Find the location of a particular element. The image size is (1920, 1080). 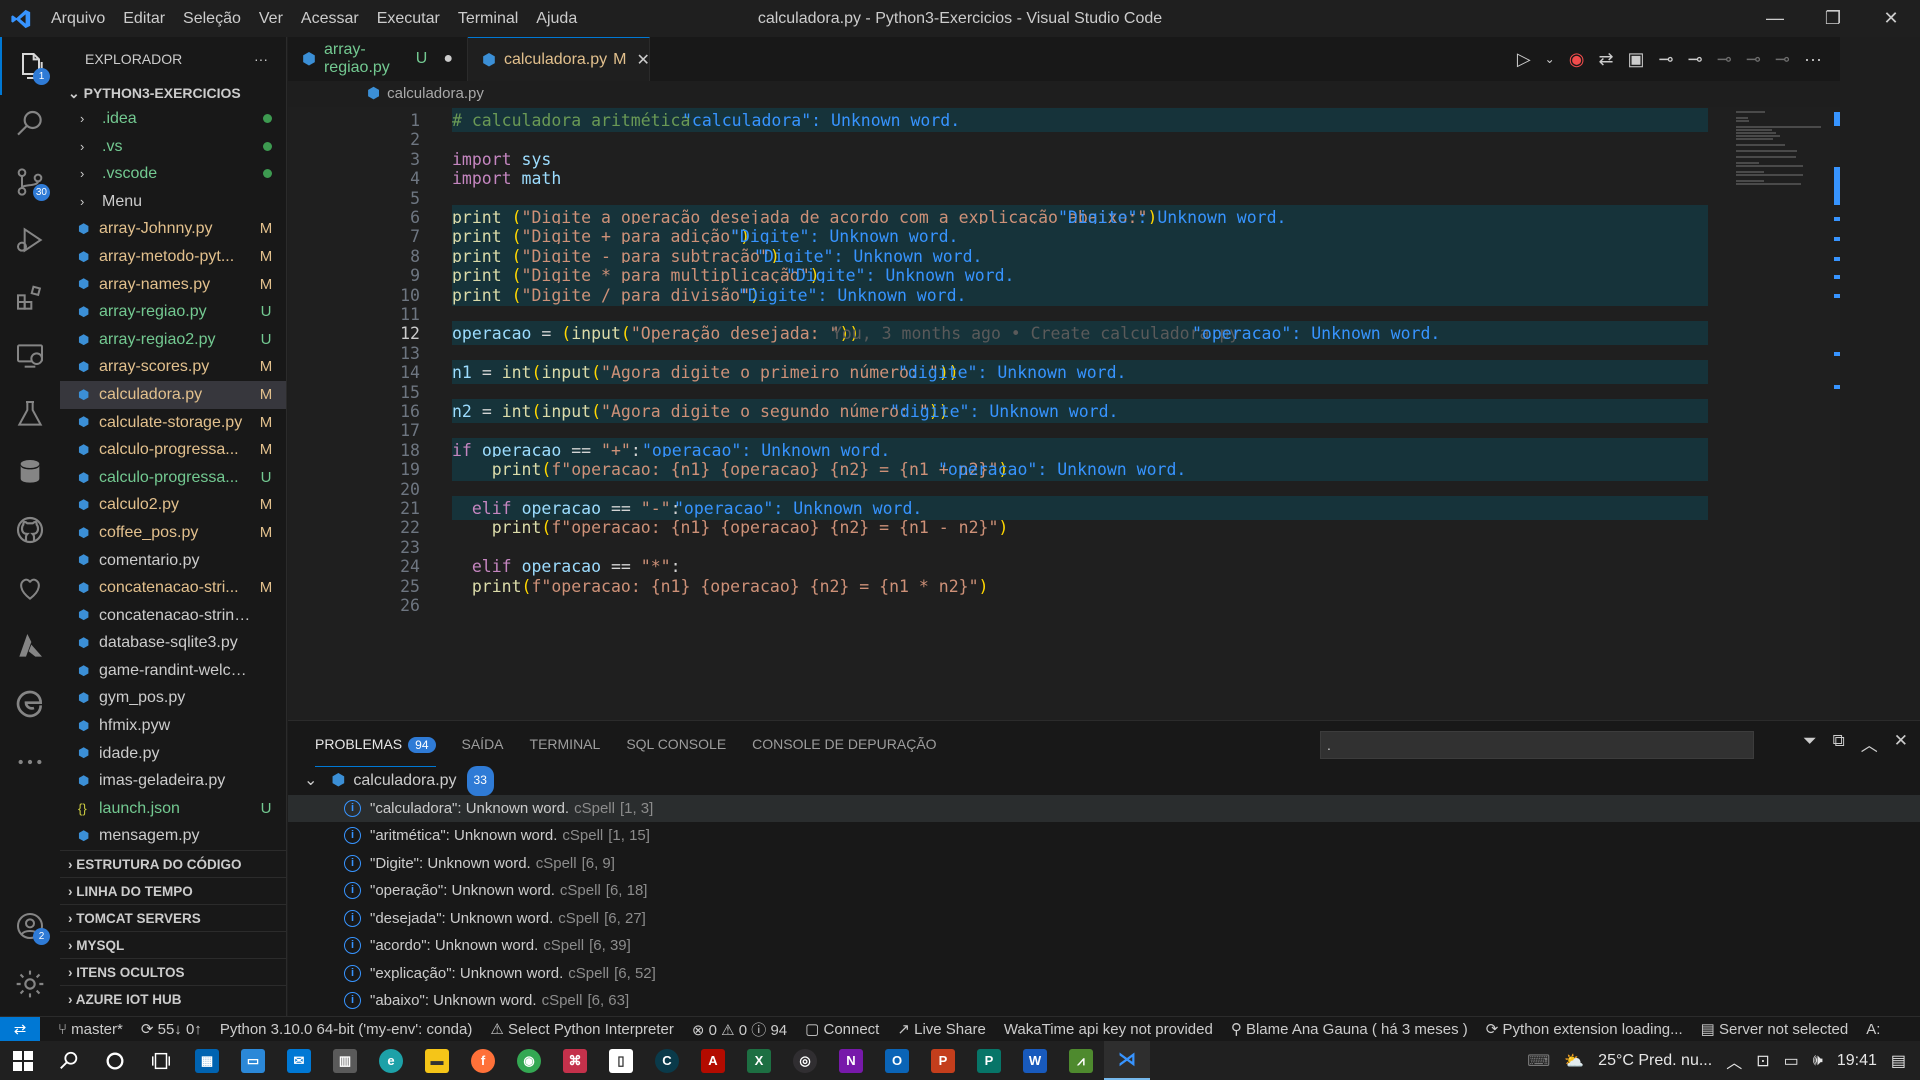

problems-file-group: ⌄ ⬢ calculadora.py 33 is located at coordinates (1104, 781).